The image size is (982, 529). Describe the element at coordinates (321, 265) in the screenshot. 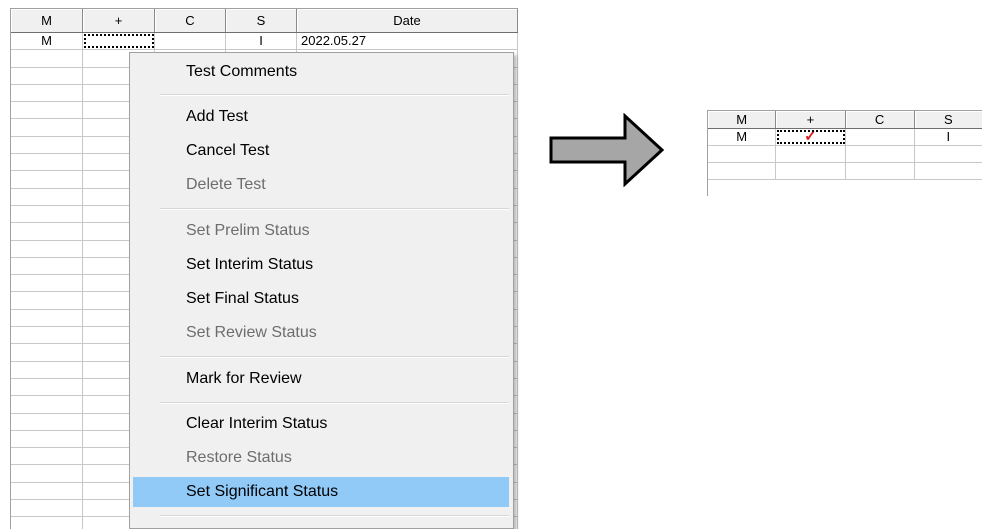

I see `menu-item-set-interim-status: Set Interim Status` at that location.